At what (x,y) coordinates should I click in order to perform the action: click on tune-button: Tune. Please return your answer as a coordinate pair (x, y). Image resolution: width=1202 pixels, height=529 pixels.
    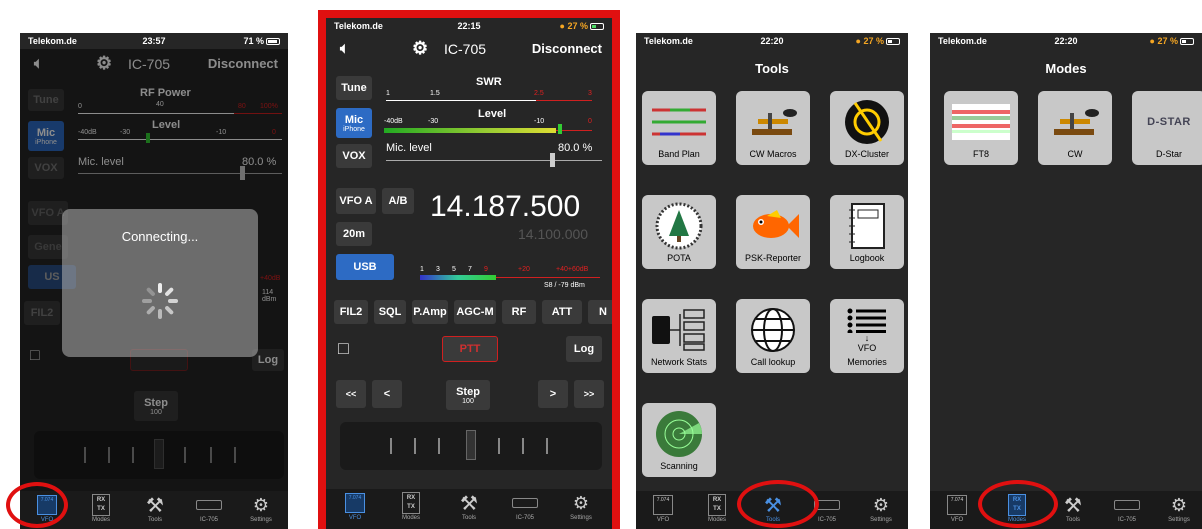
    Looking at the image, I should click on (354, 88).